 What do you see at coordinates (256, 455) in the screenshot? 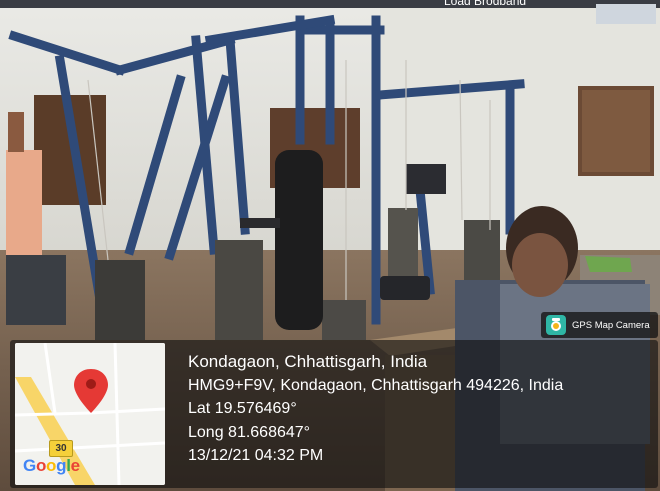
I see `location-timestamp: 13/12/21 04:32 PM` at bounding box center [256, 455].